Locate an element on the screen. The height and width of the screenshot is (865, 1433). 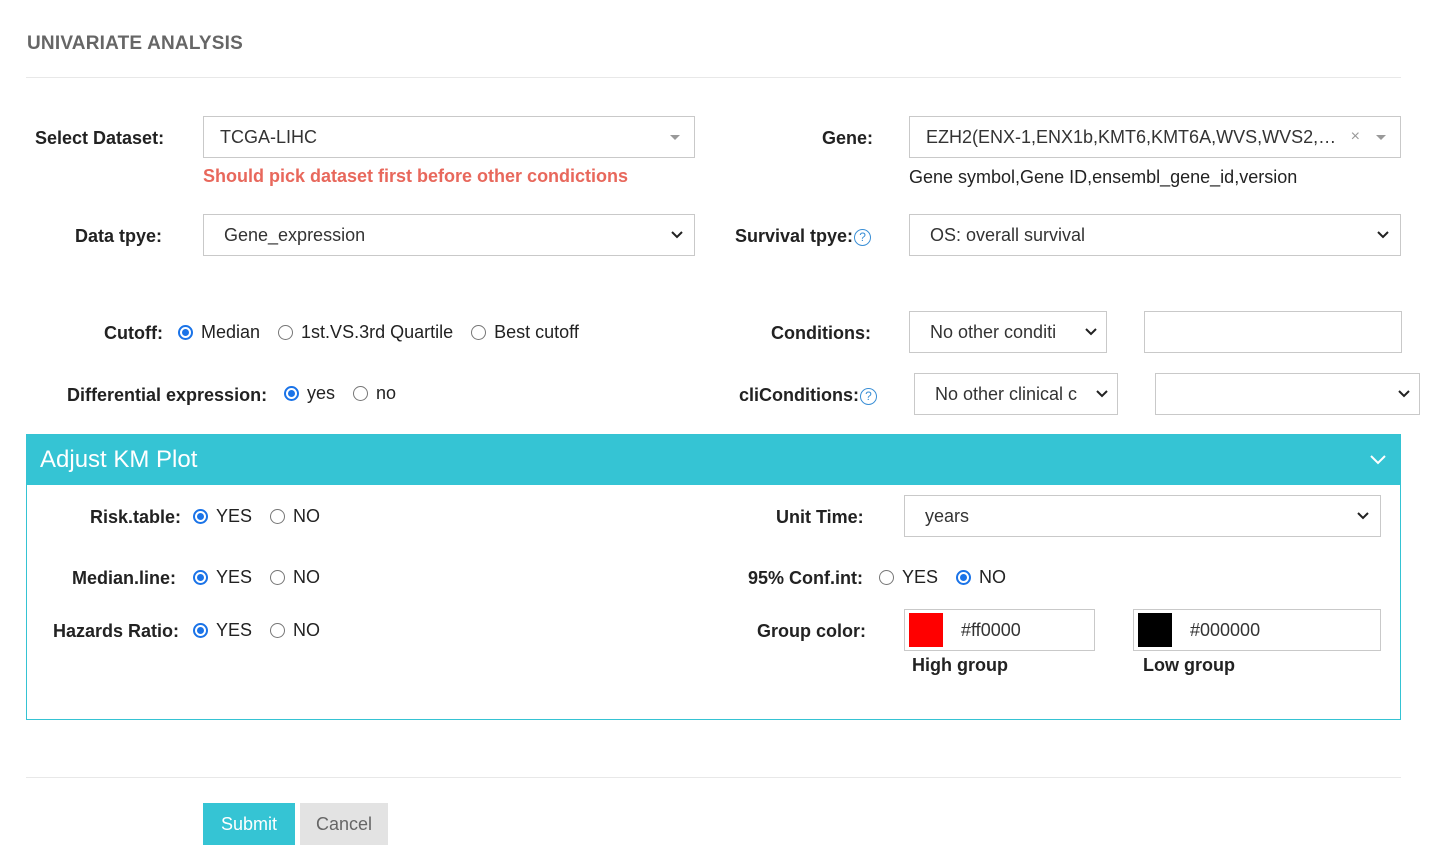
hazards-ratio-radio-group: YES NO is located at coordinates (265, 630).